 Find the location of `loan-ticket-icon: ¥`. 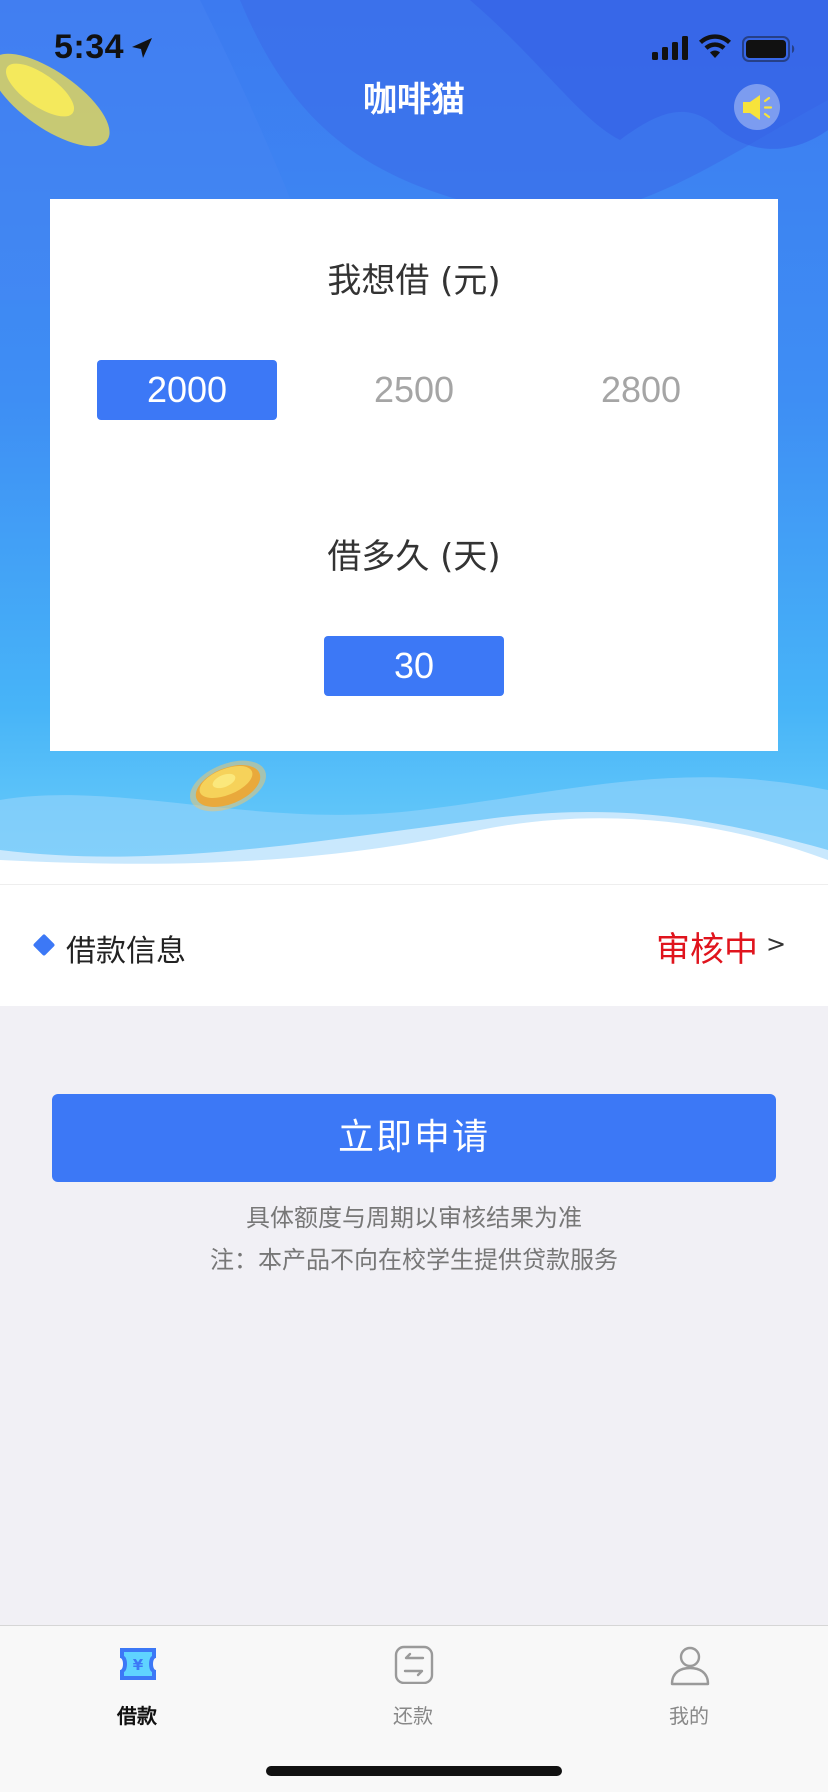

loan-ticket-icon: ¥ is located at coordinates (138, 1664).